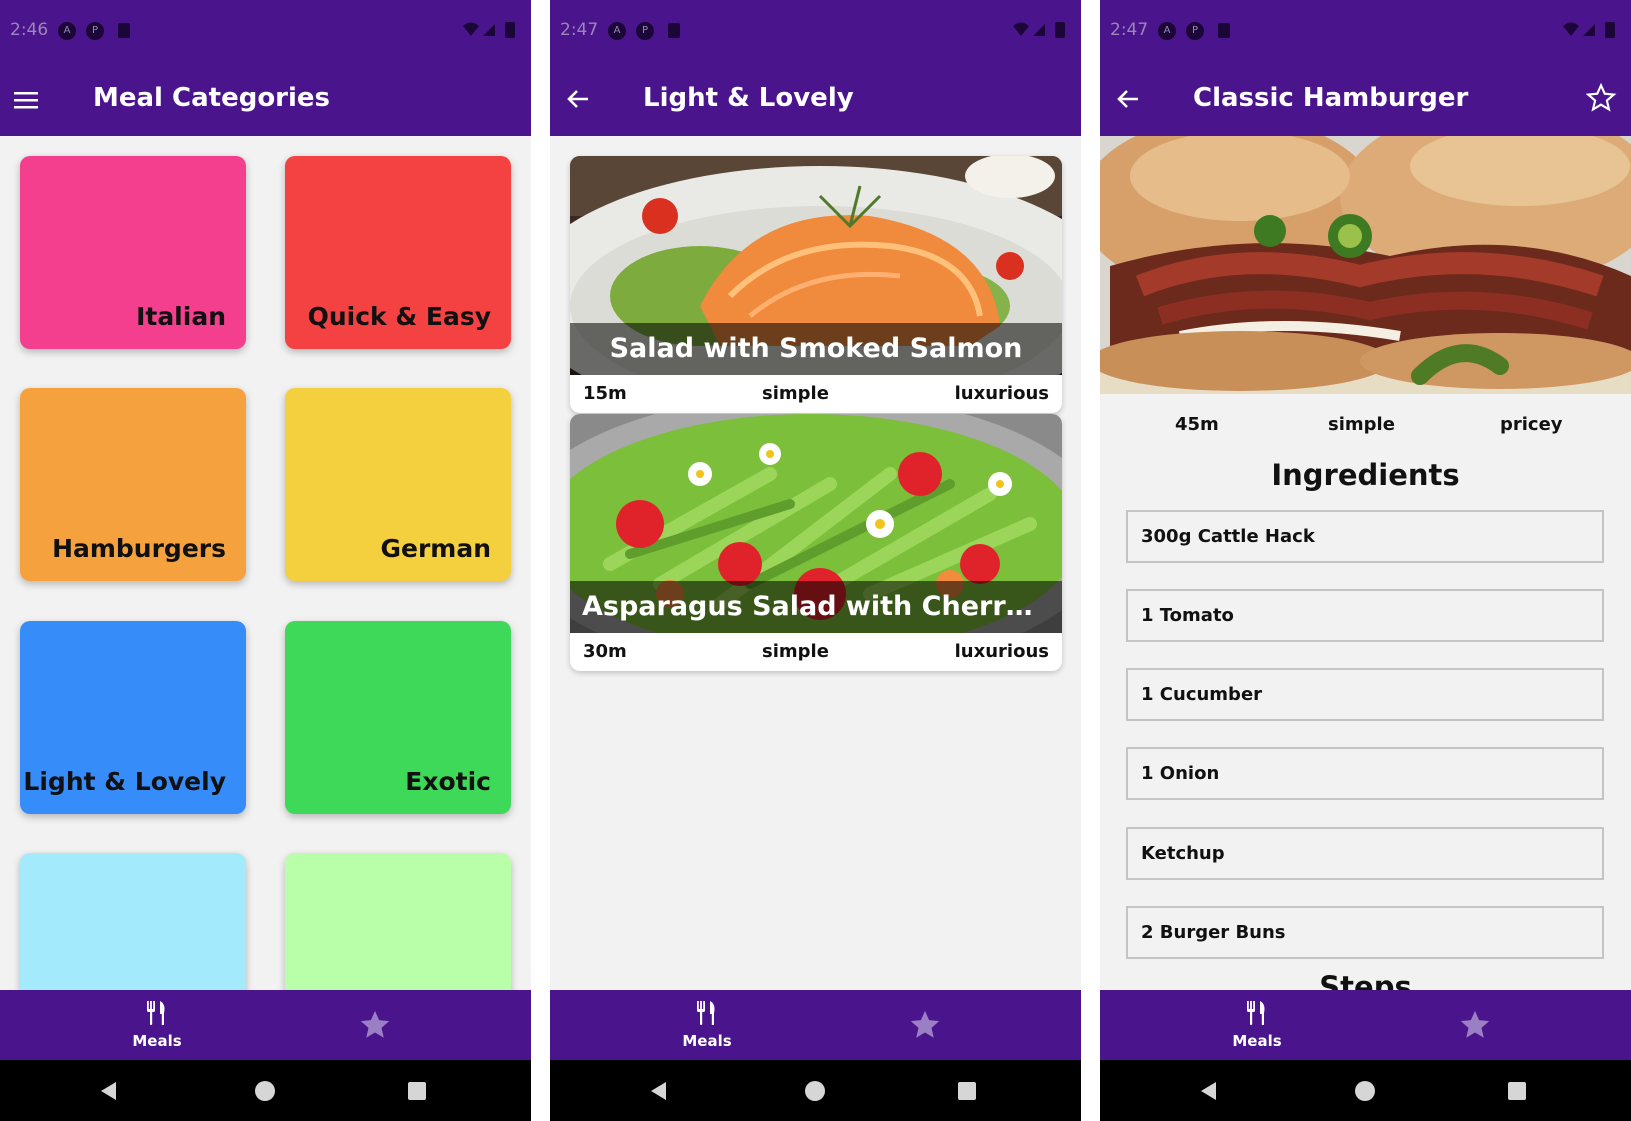 This screenshot has width=1631, height=1121. What do you see at coordinates (605, 651) in the screenshot?
I see `meal-duration: 30m` at bounding box center [605, 651].